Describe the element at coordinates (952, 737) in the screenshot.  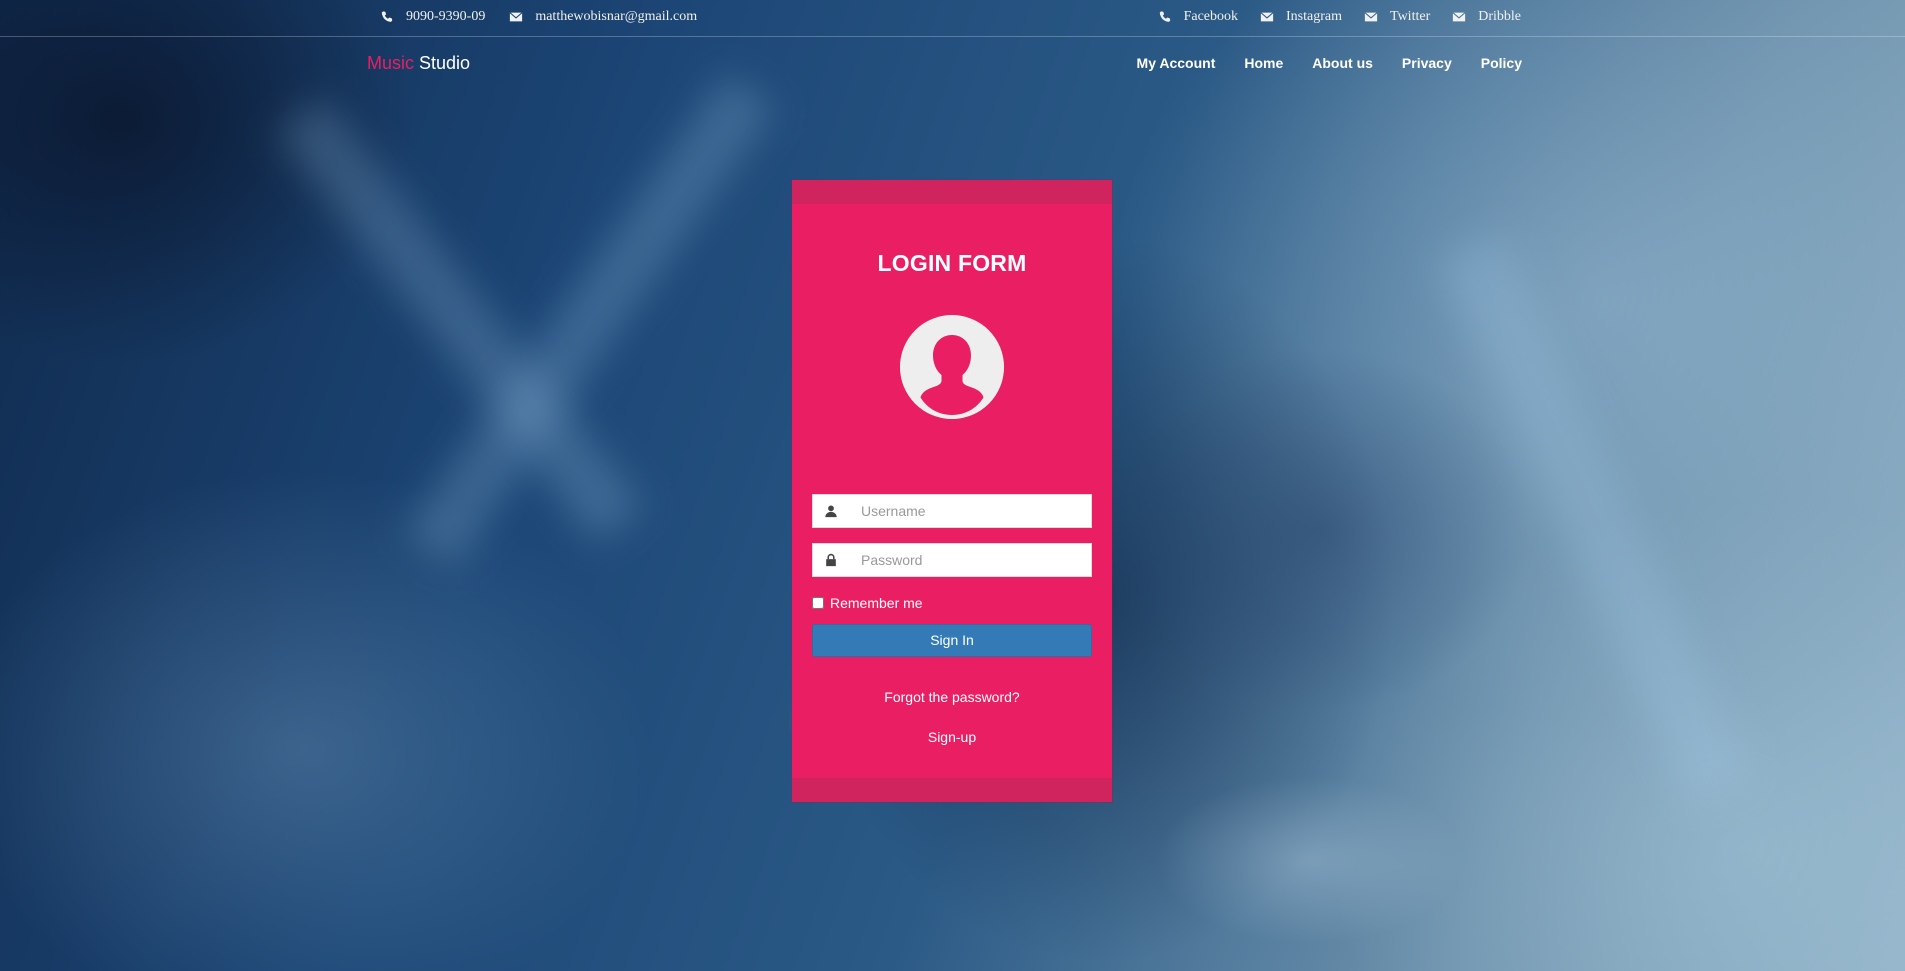
I see `sign-up-link: Sign-up` at that location.